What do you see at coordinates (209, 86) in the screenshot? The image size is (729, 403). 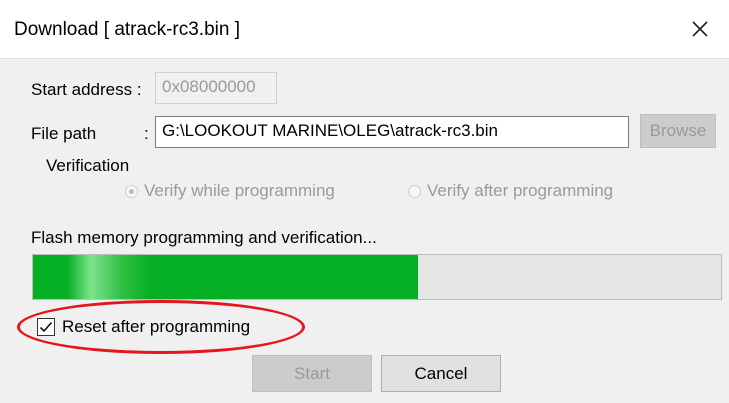 I see `start-address-value: 0x08000000` at bounding box center [209, 86].